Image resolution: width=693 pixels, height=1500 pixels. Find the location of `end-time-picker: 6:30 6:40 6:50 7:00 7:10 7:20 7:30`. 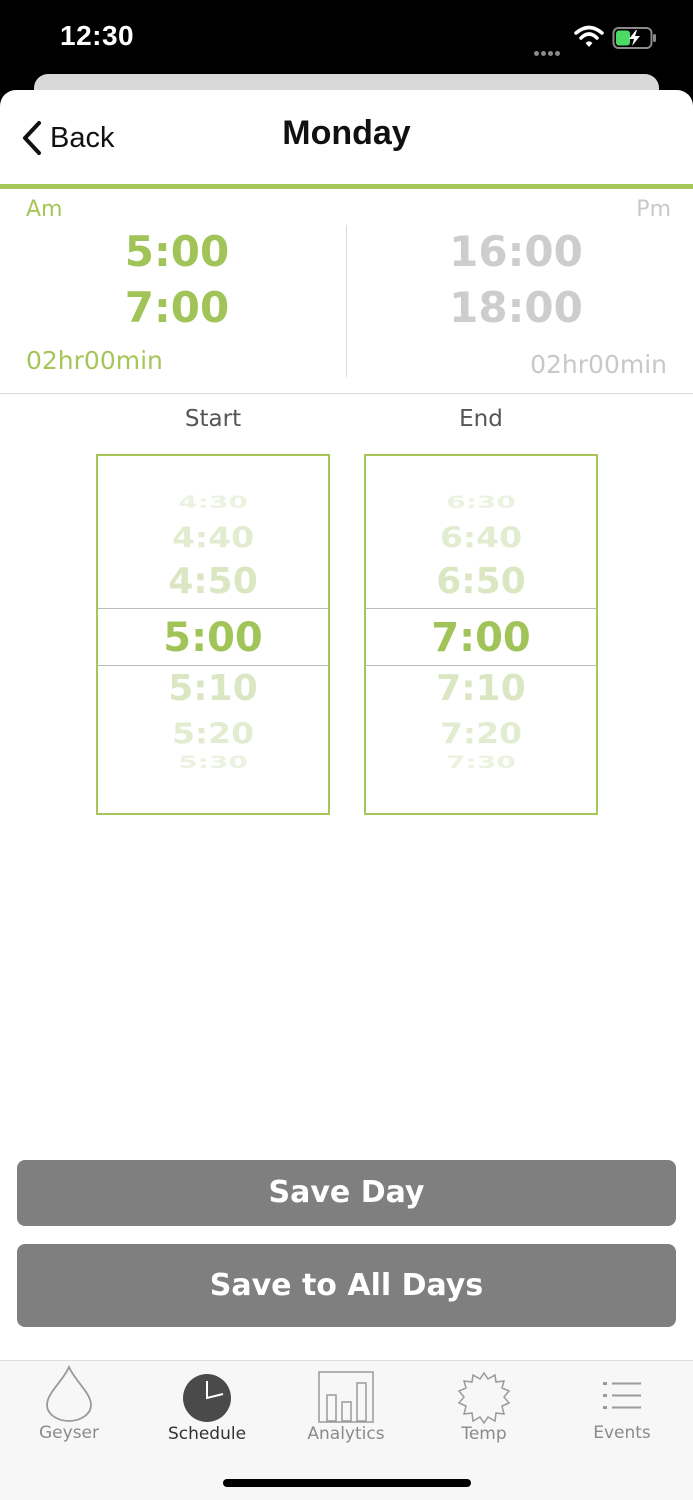

end-time-picker: 6:30 6:40 6:50 7:00 7:10 7:20 7:30 is located at coordinates (481, 634).